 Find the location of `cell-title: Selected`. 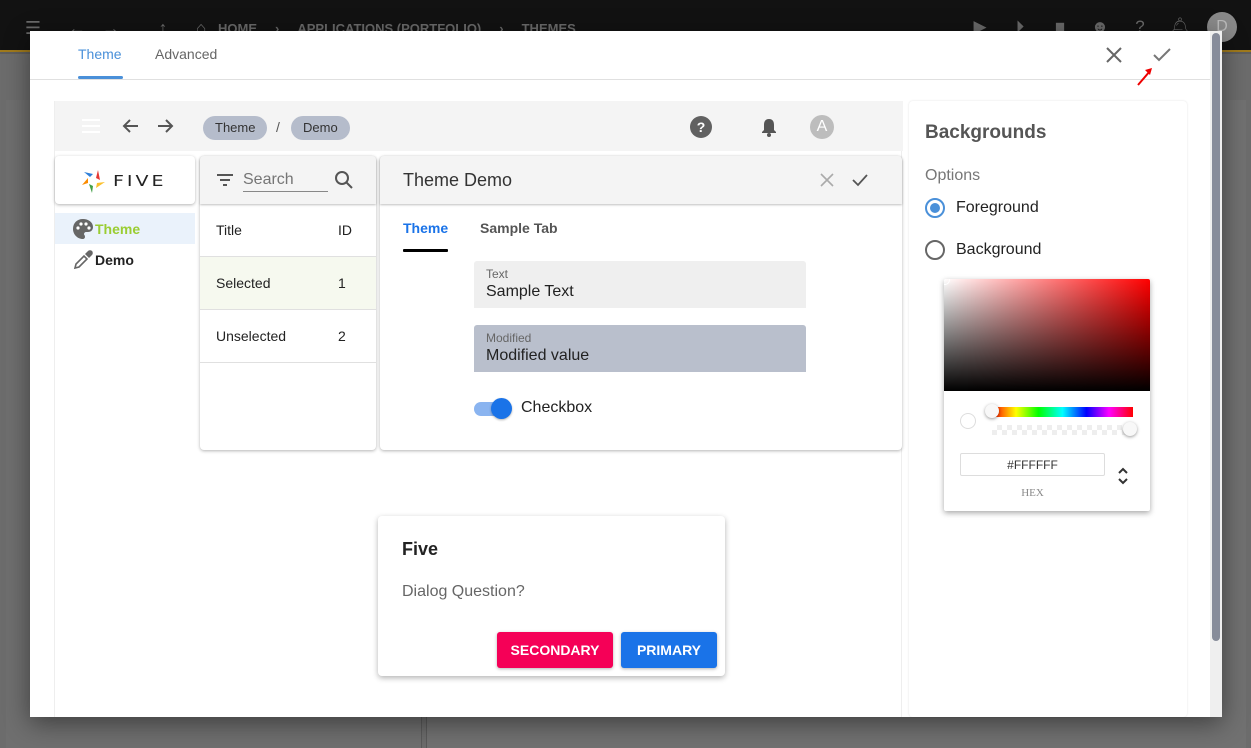

cell-title: Selected is located at coordinates (243, 283).